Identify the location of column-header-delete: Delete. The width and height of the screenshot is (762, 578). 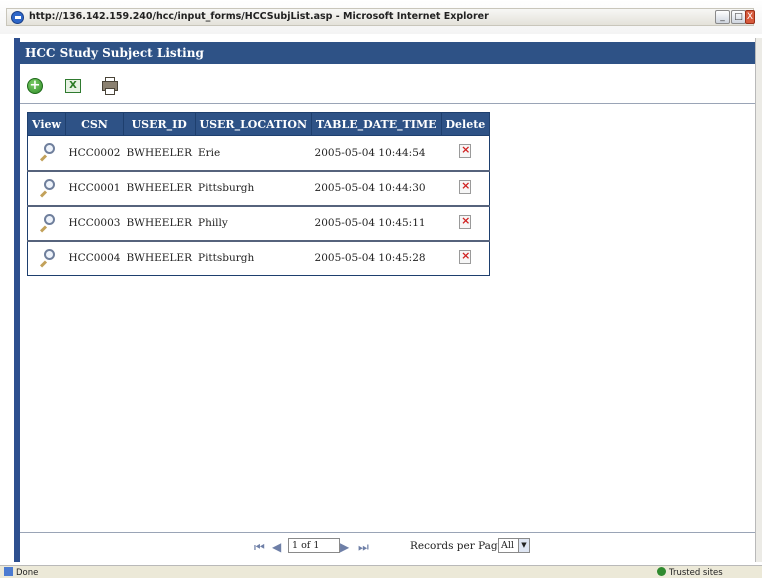
(465, 124).